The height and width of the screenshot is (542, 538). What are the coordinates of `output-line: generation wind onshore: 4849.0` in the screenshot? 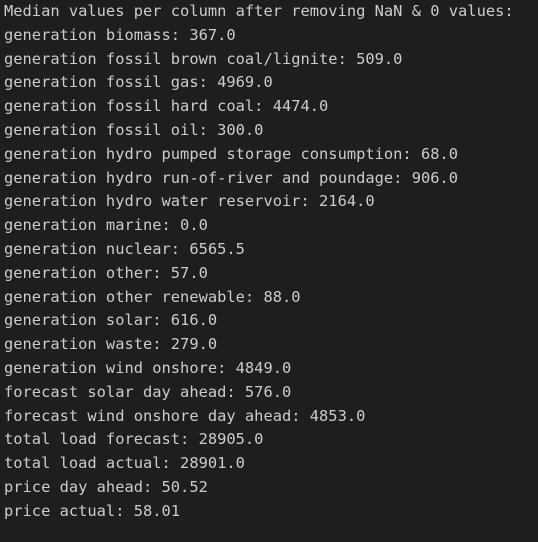 It's located at (148, 367).